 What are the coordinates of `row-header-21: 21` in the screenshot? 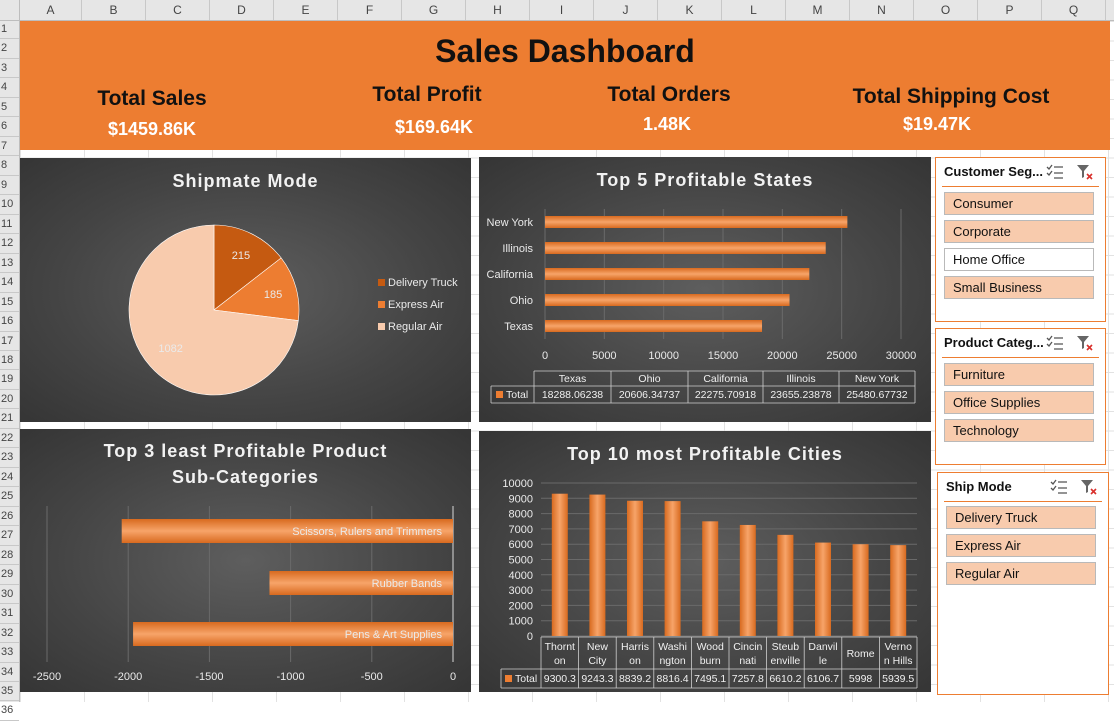 It's located at (9, 419).